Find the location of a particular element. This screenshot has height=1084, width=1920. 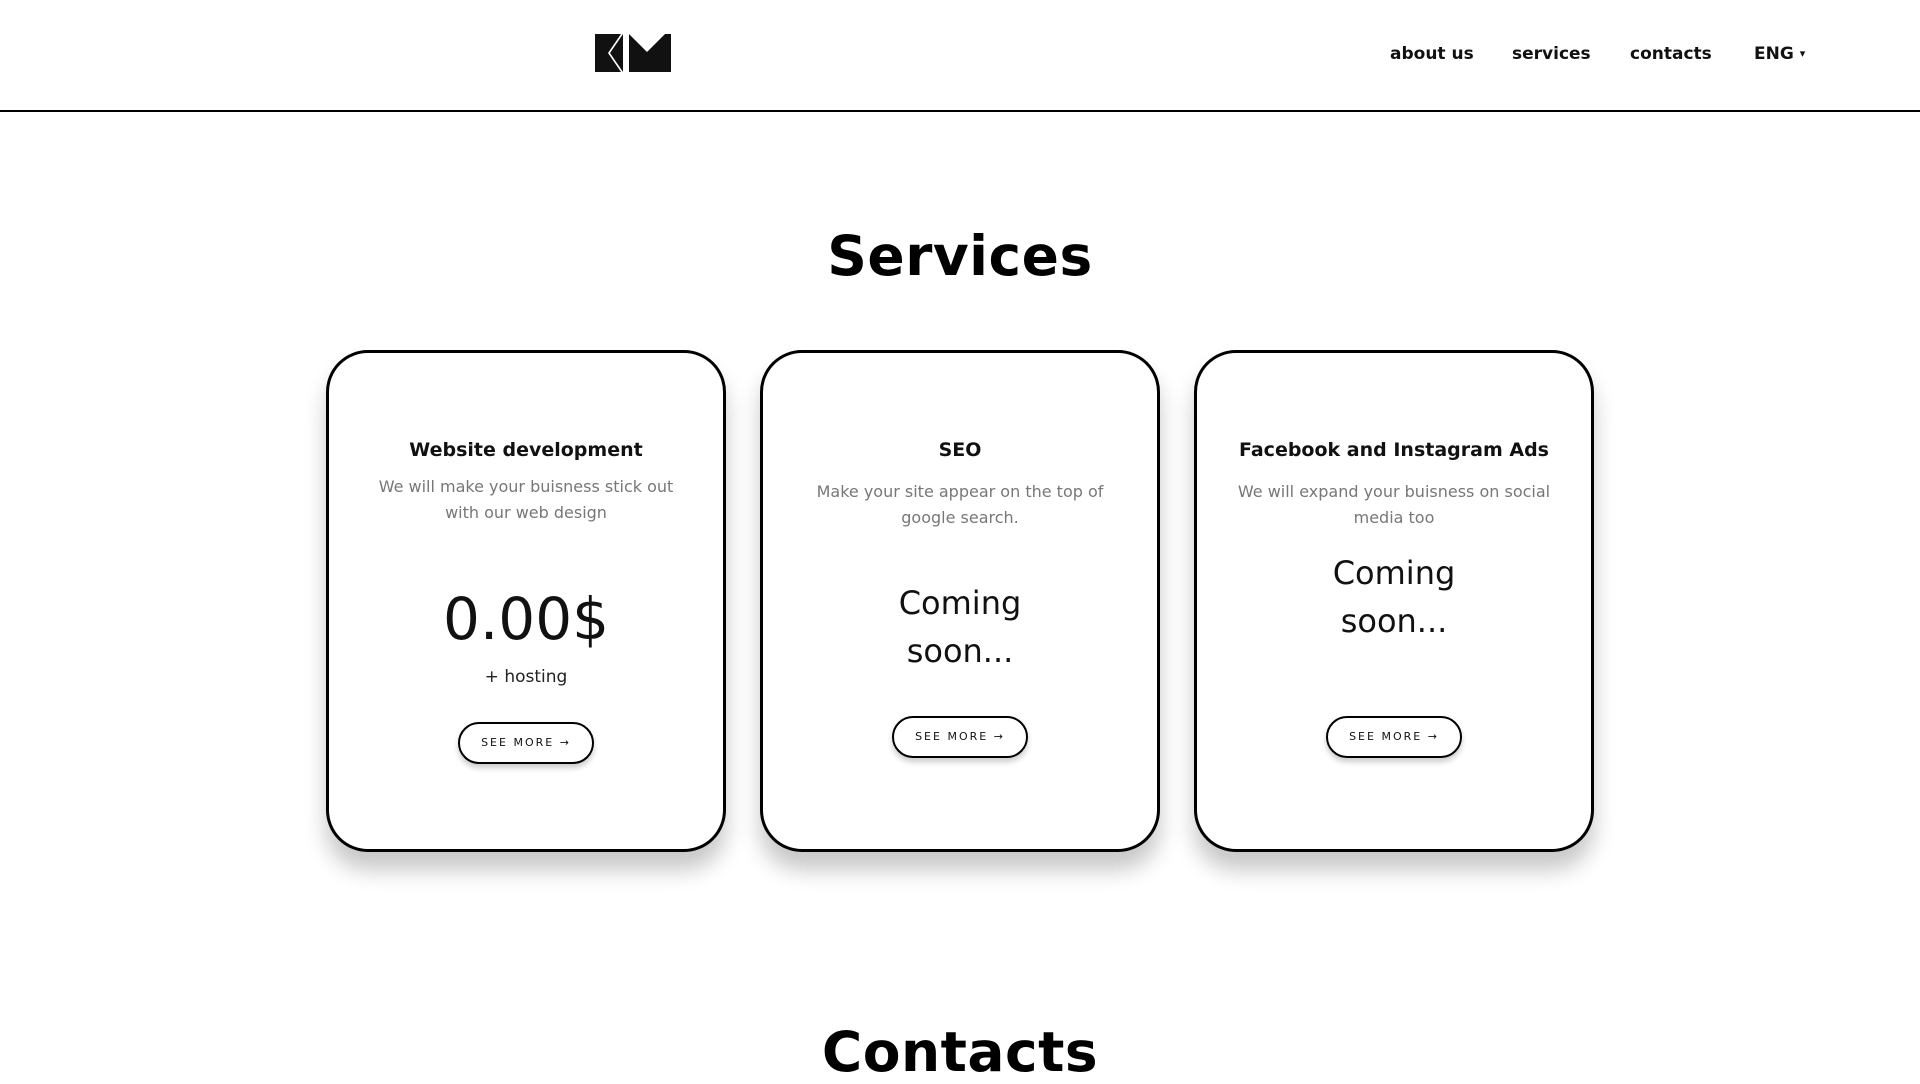

km-logo is located at coordinates (633, 53).